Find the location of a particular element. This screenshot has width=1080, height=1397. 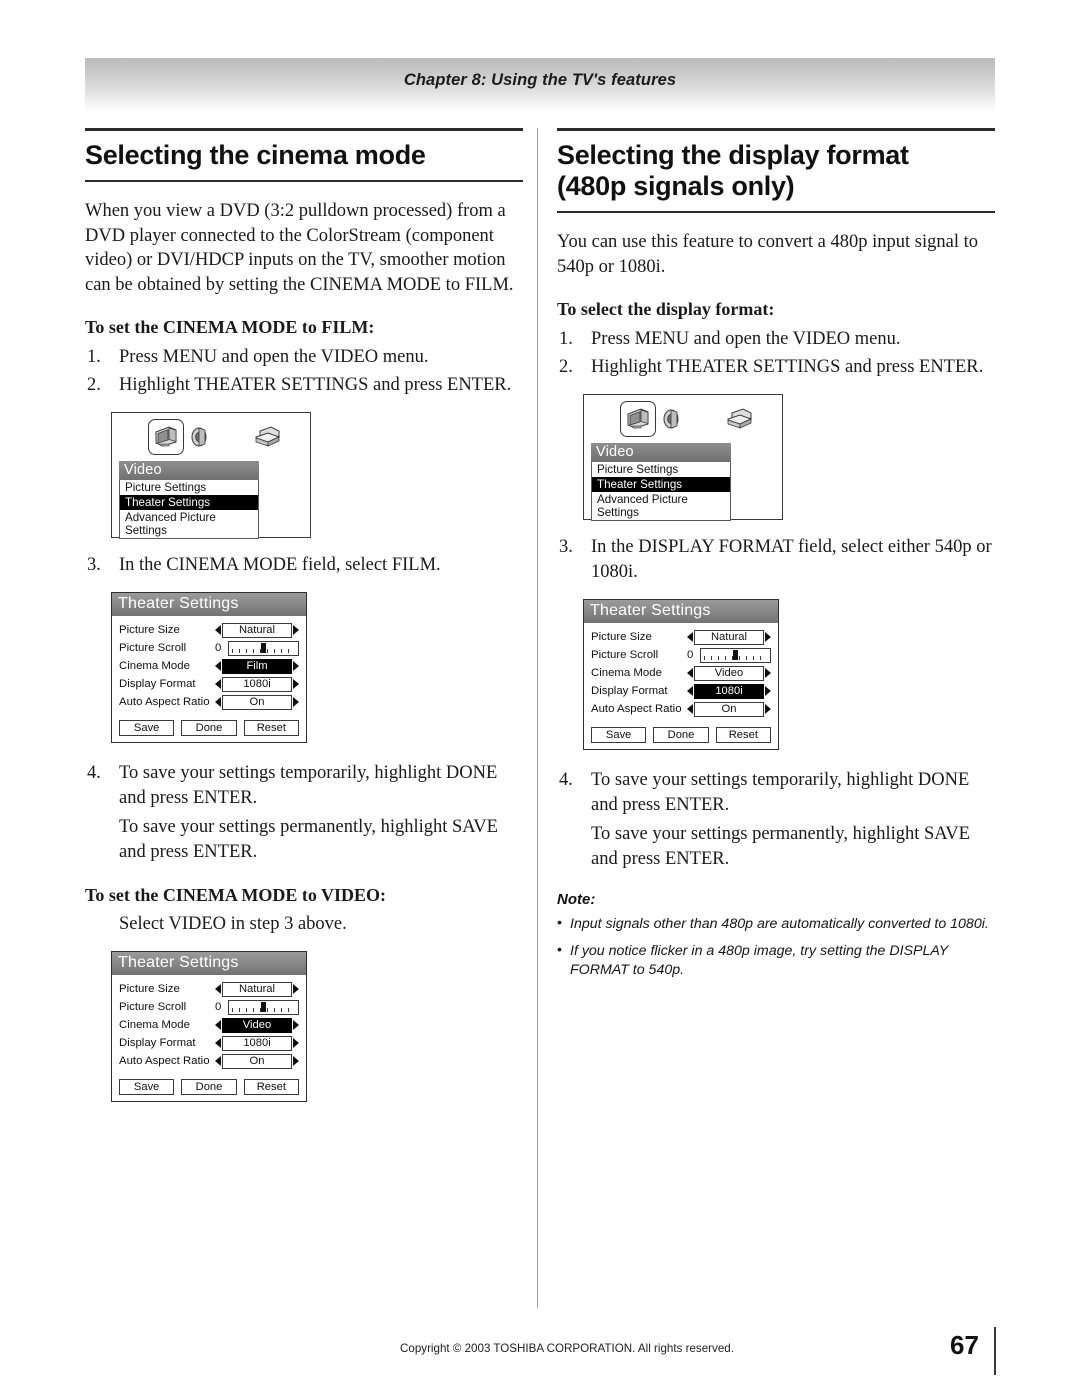

row-cinema-mode: Cinema Mode Video is located at coordinates (209, 1025).